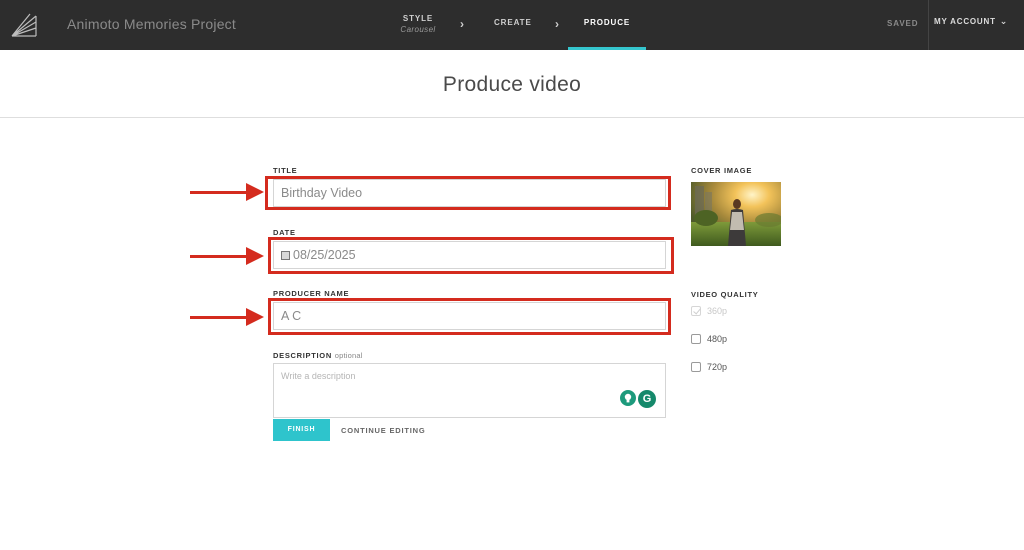  Describe the element at coordinates (1004, 21) in the screenshot. I see `chevron-down-icon: ⌄` at that location.